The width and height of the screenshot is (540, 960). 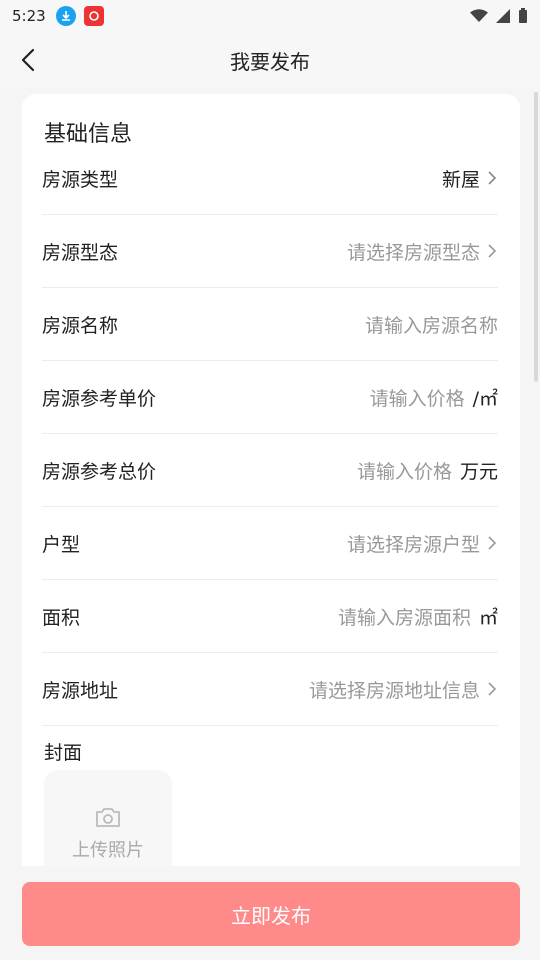 What do you see at coordinates (270, 178) in the screenshot?
I see `form-row-property-type: 房源类型 新屋` at bounding box center [270, 178].